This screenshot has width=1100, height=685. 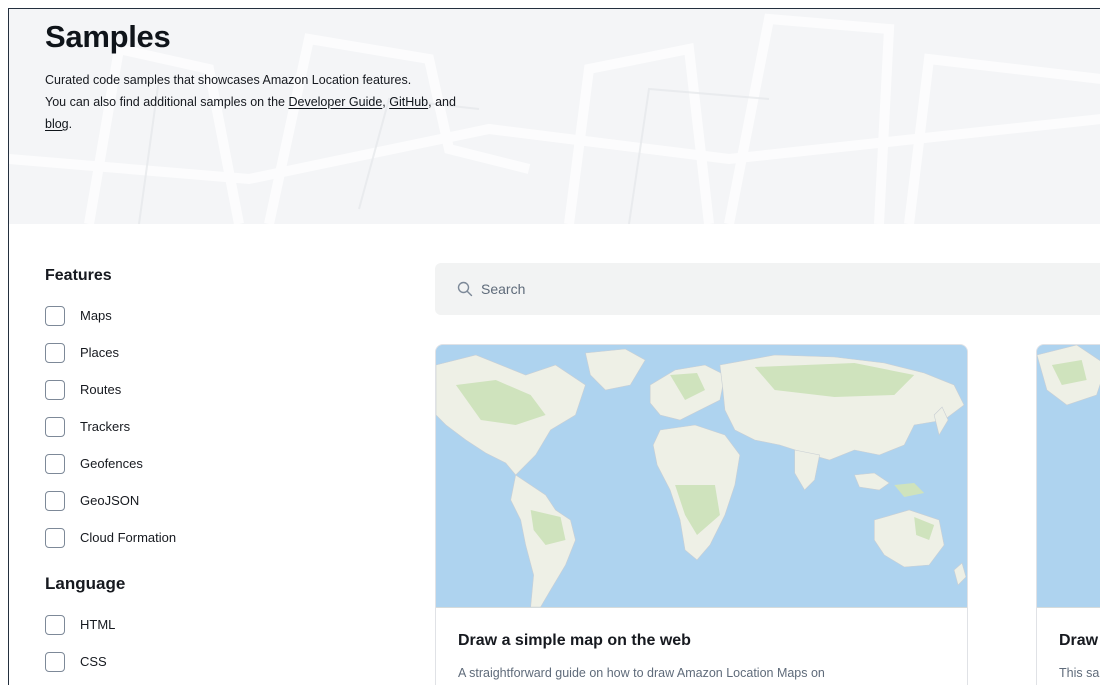 I want to click on card-title: Draw, so click(x=1079, y=641).